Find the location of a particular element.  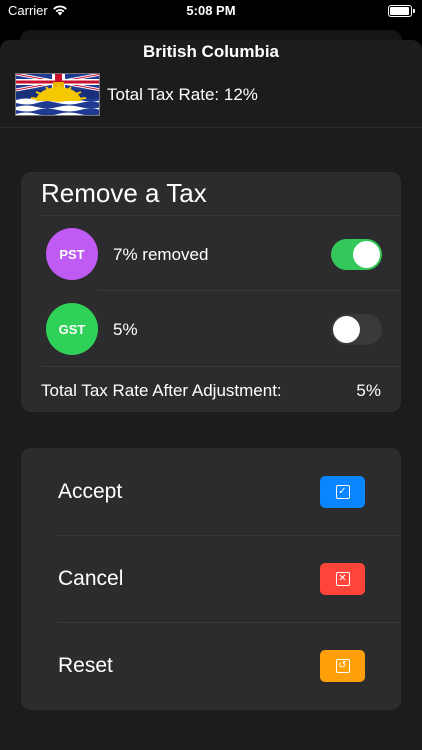

status-time: 5:08 PM is located at coordinates (211, 10).